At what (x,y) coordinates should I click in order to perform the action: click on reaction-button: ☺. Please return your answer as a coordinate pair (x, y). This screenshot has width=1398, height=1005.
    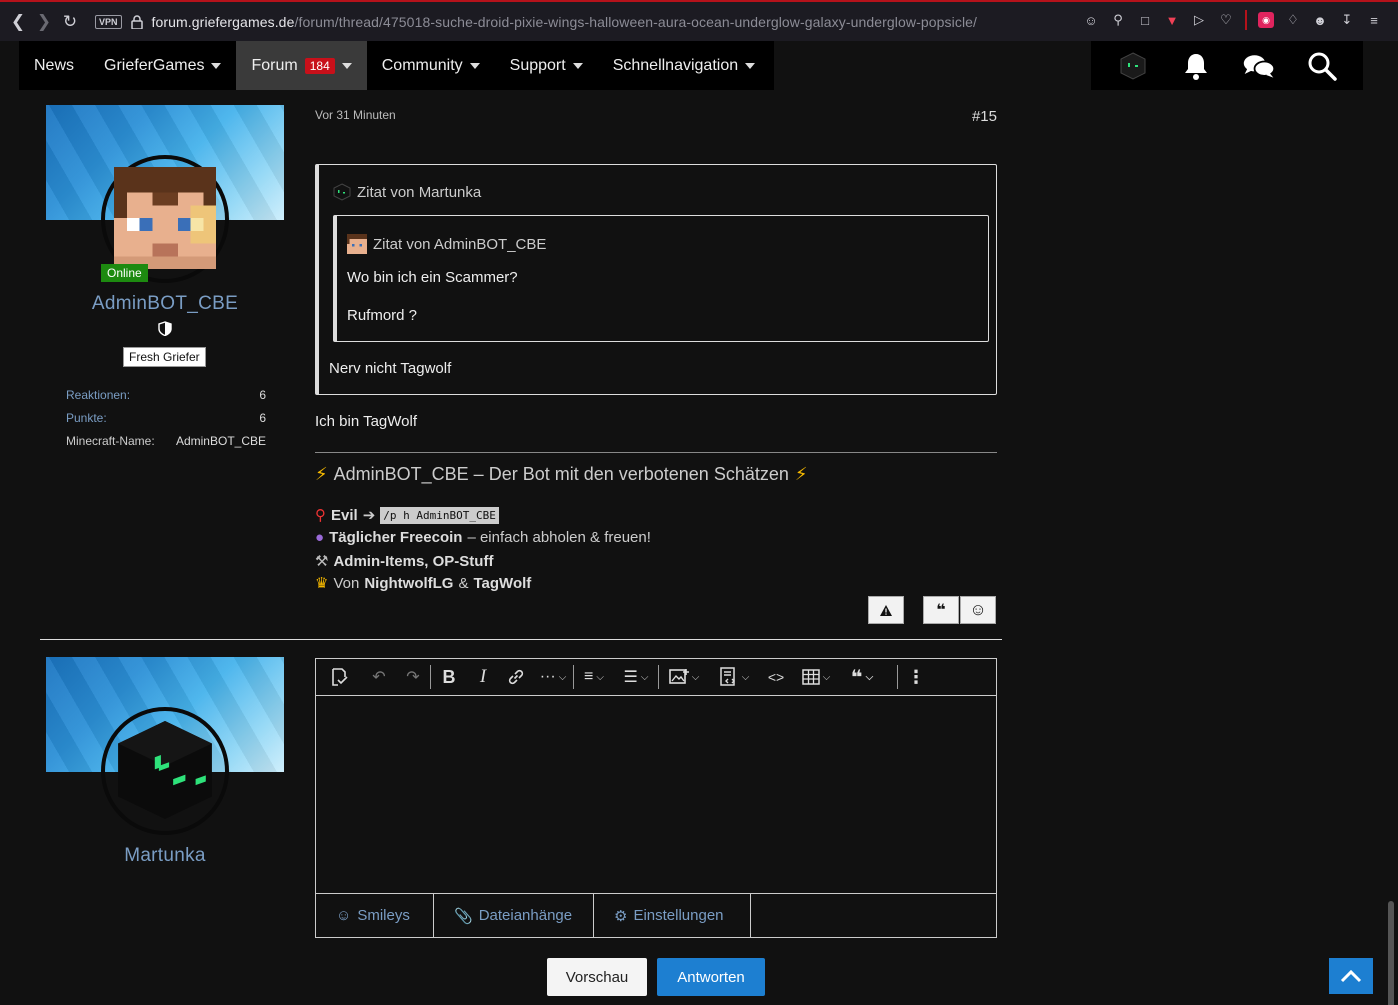
    Looking at the image, I should click on (978, 610).